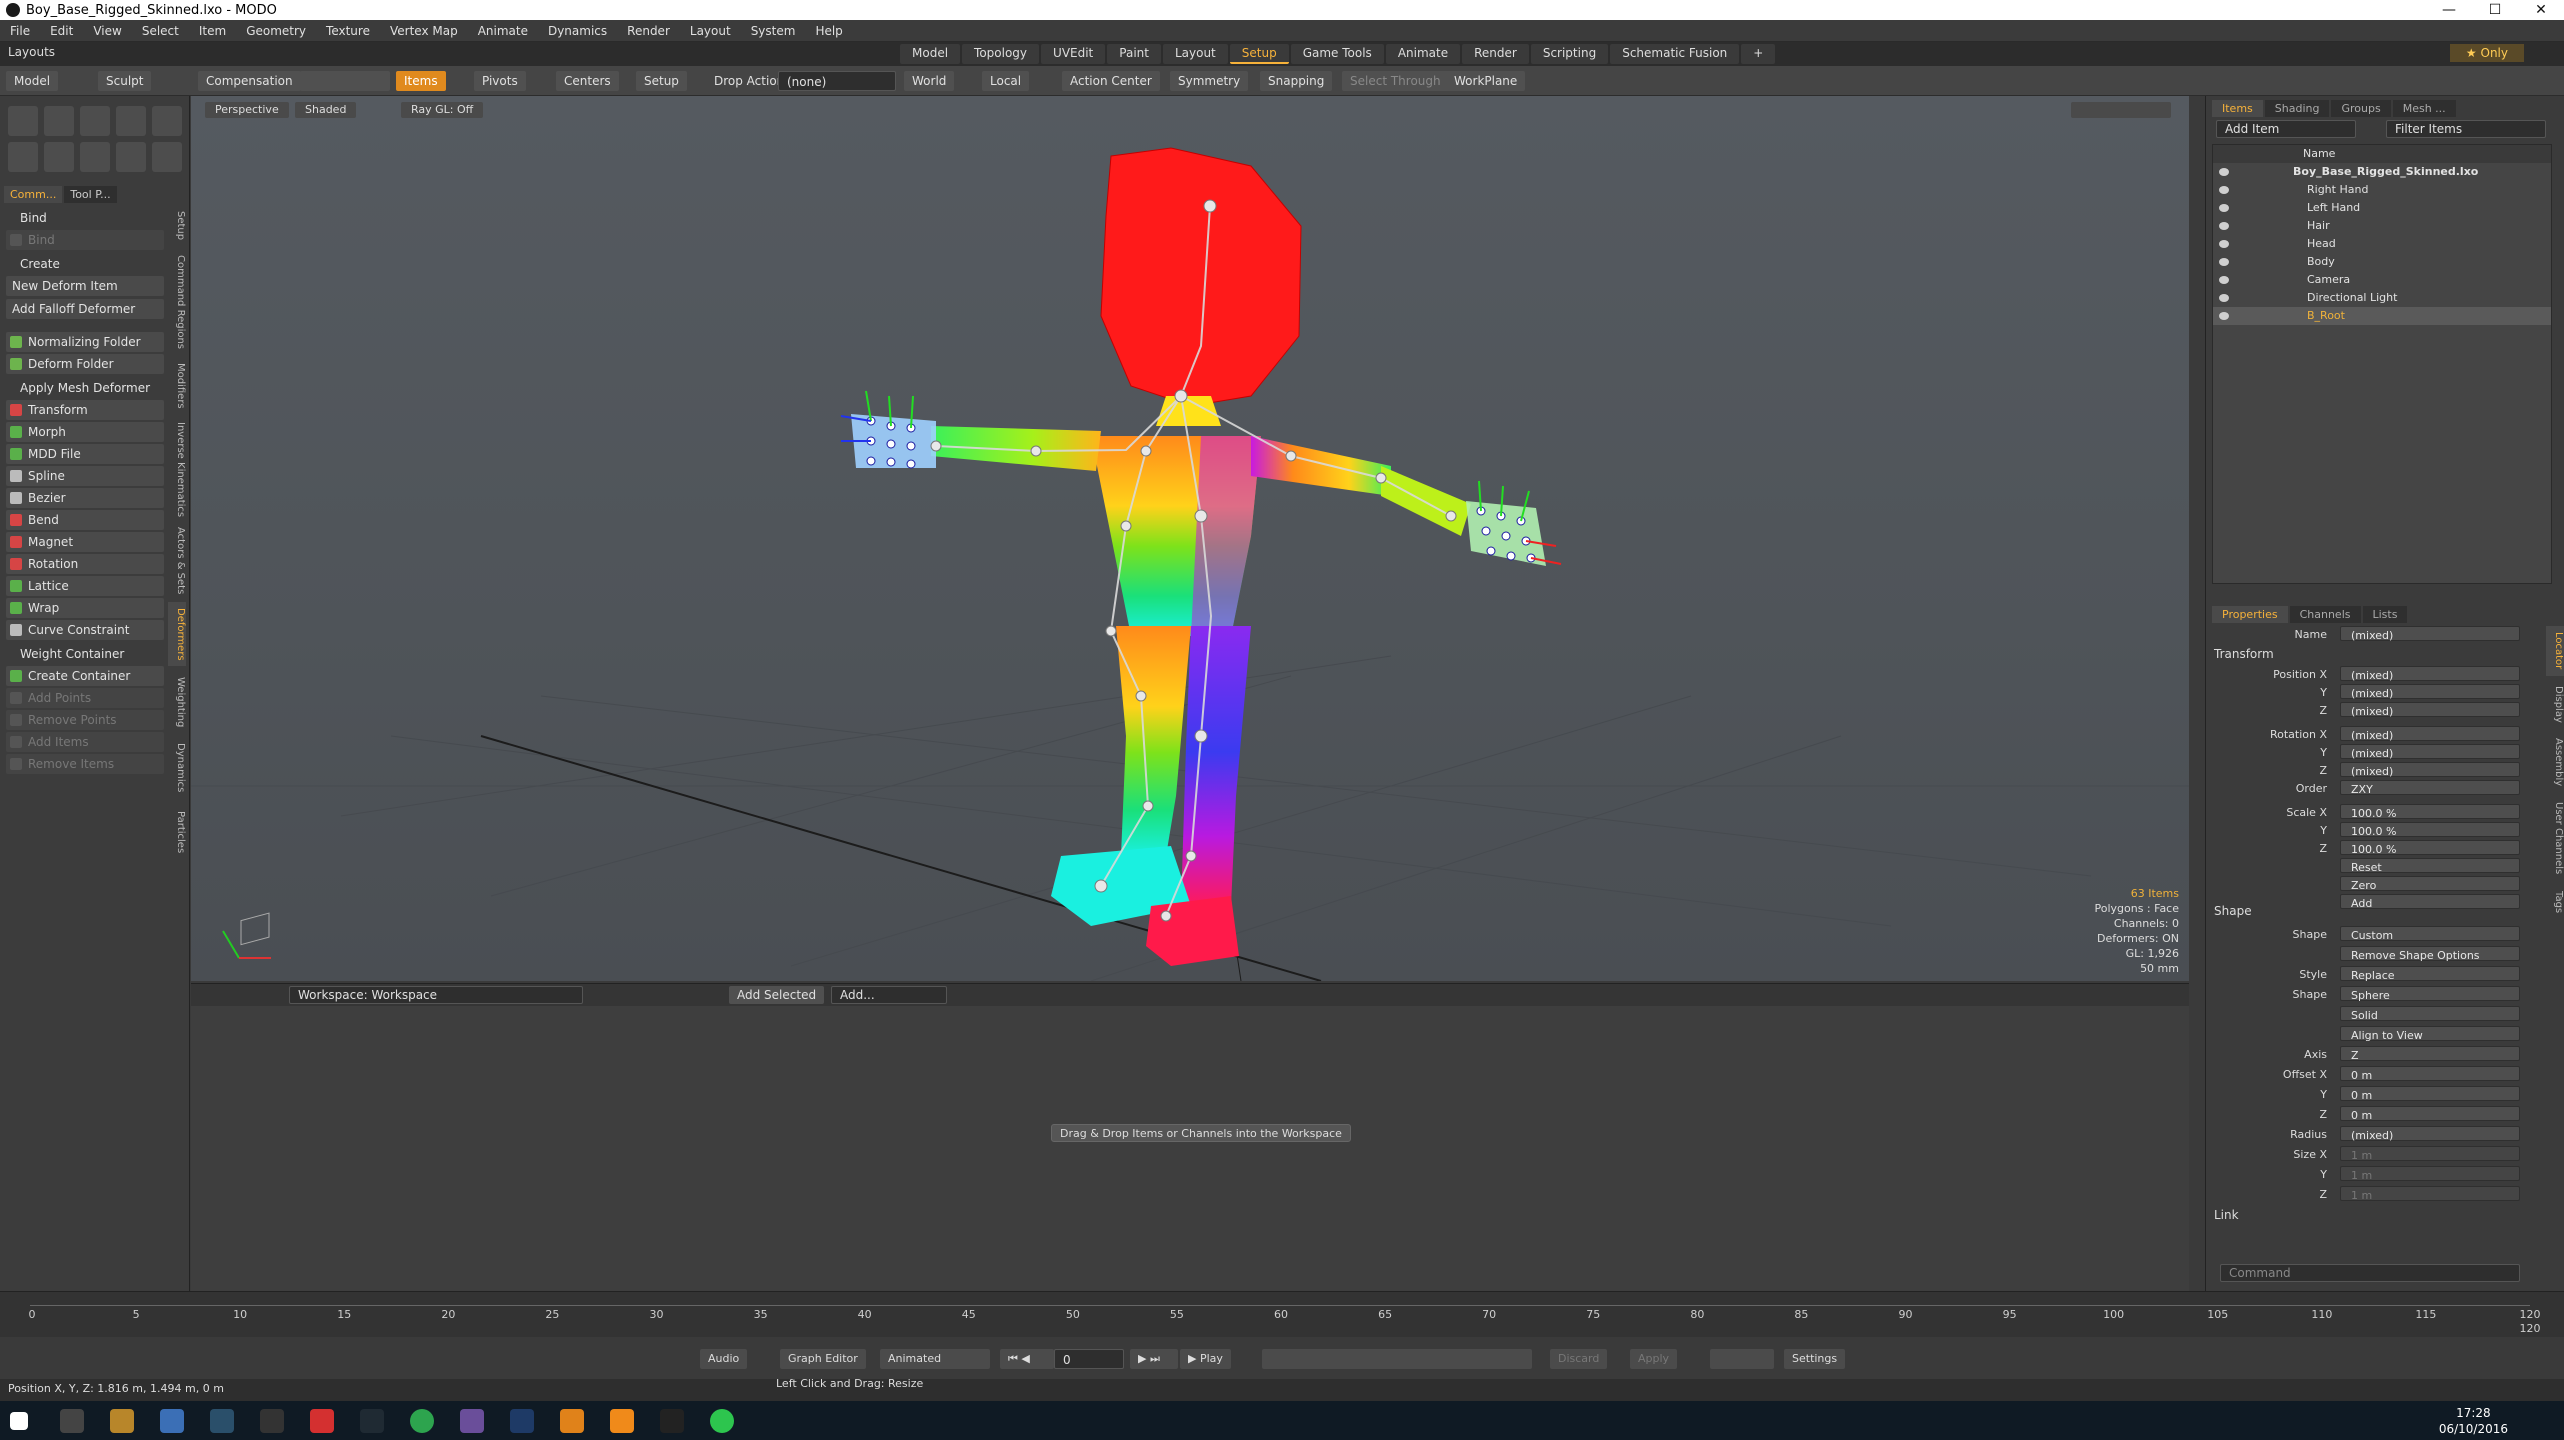  Describe the element at coordinates (85, 764) in the screenshot. I see `remove-items-button: Remove Items` at that location.